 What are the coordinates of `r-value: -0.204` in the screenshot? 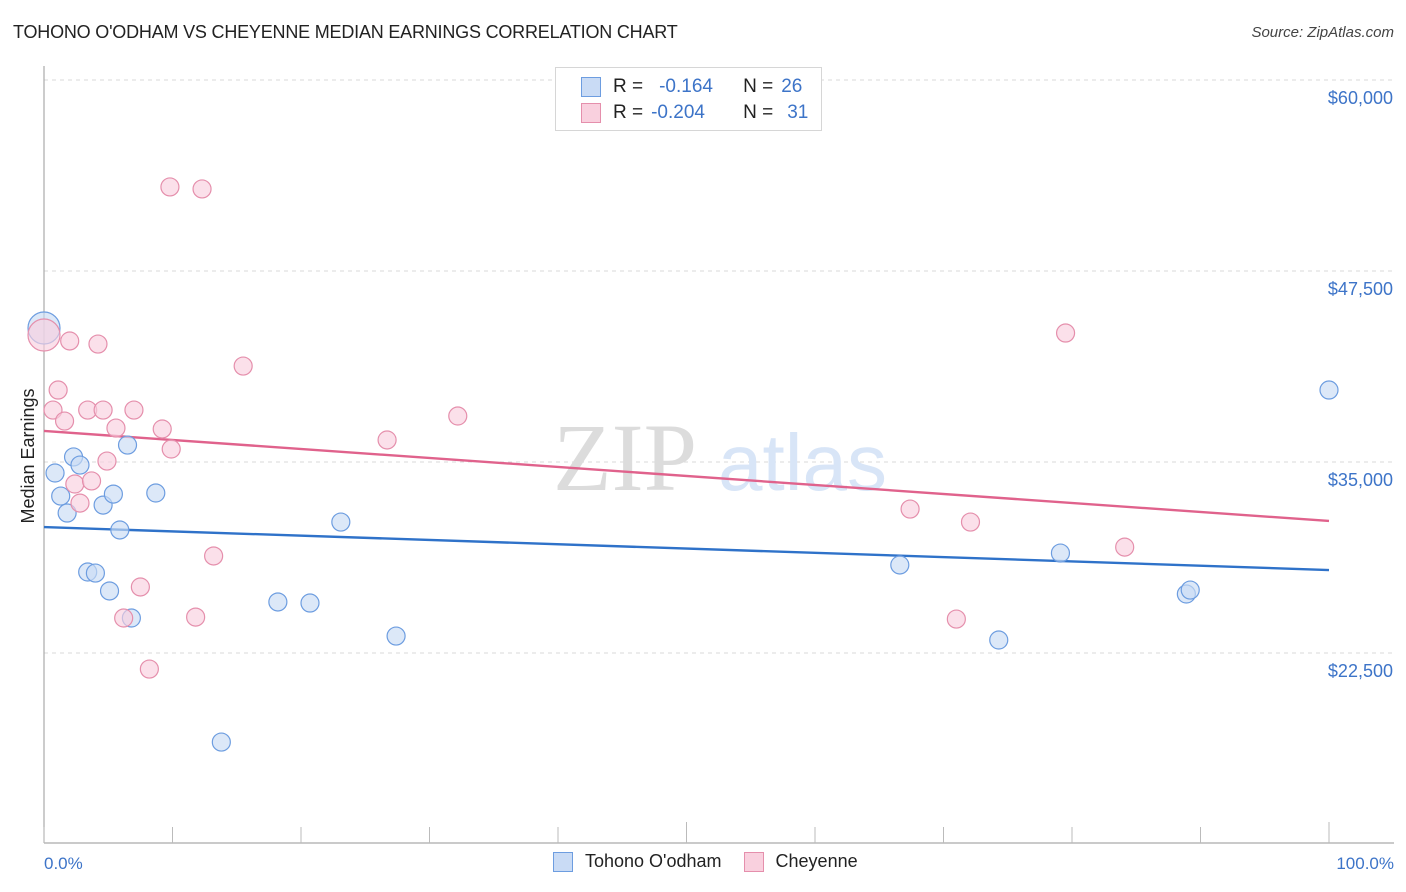 It's located at (678, 112).